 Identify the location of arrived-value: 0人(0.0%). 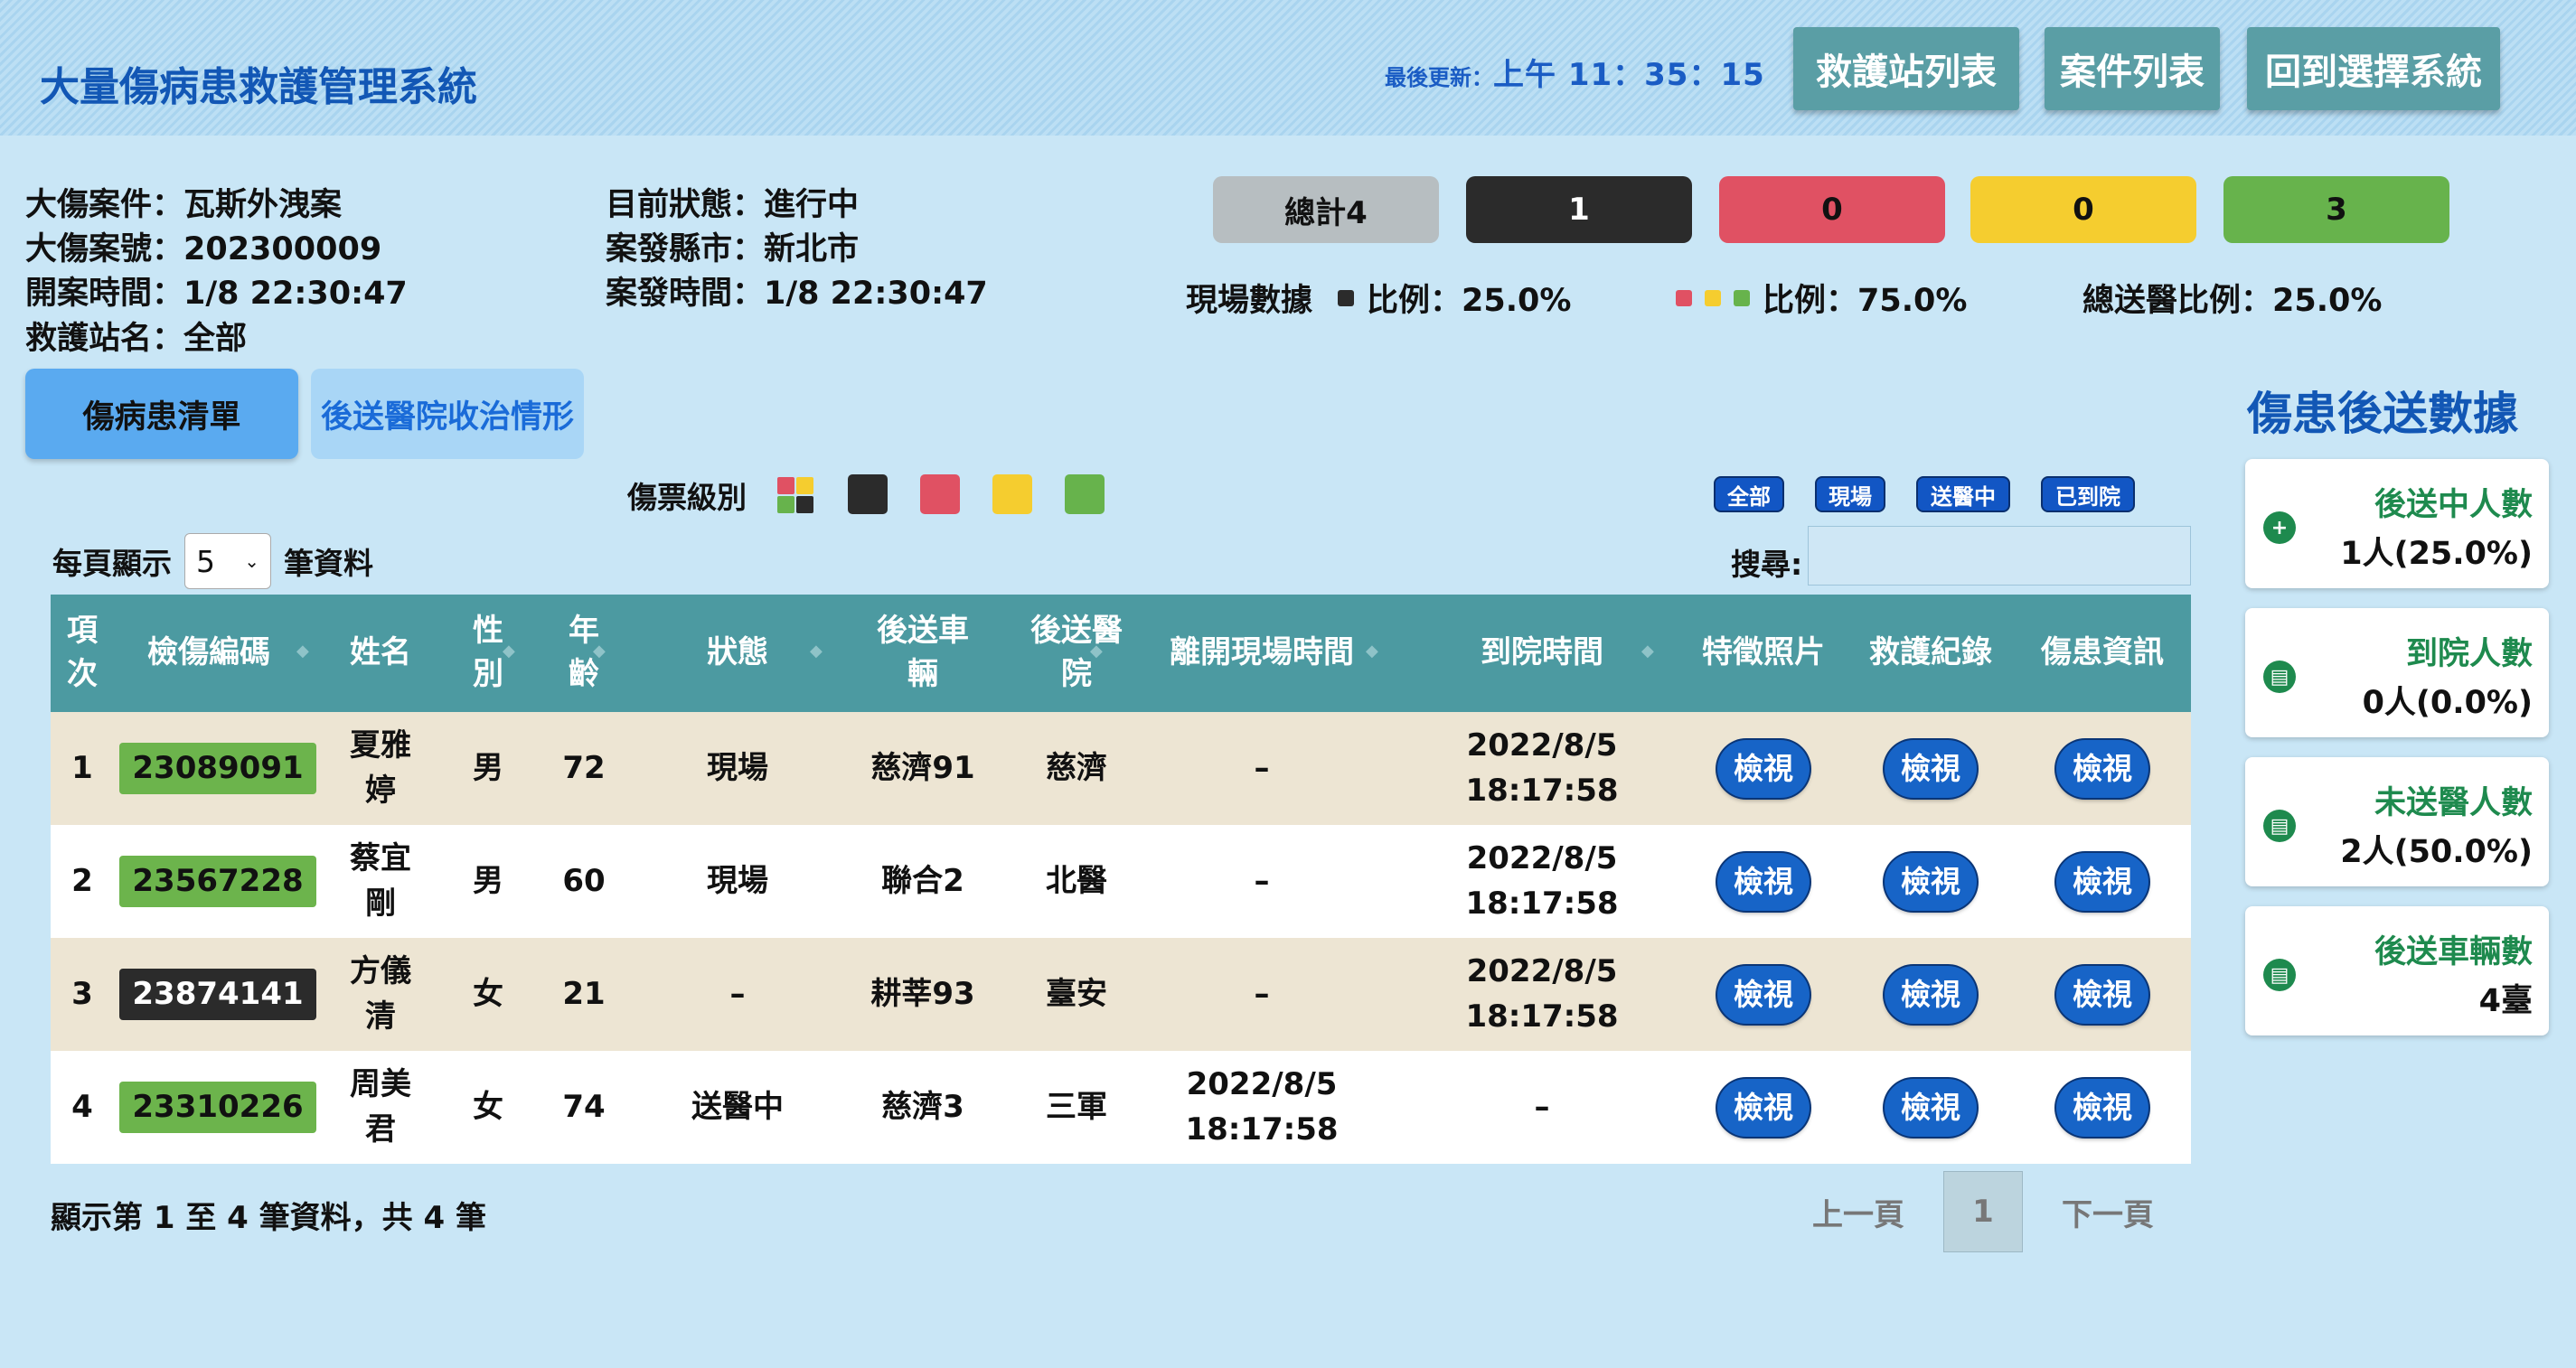
(2447, 703).